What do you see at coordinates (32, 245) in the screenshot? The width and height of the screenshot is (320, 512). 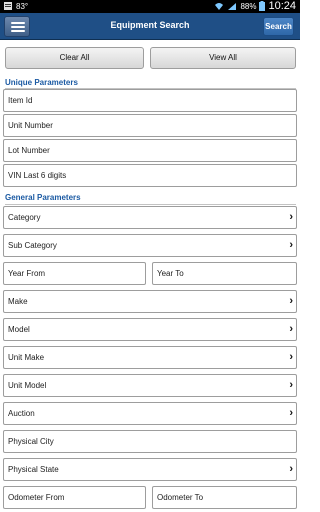 I see `sub-category-label: Sub Category` at bounding box center [32, 245].